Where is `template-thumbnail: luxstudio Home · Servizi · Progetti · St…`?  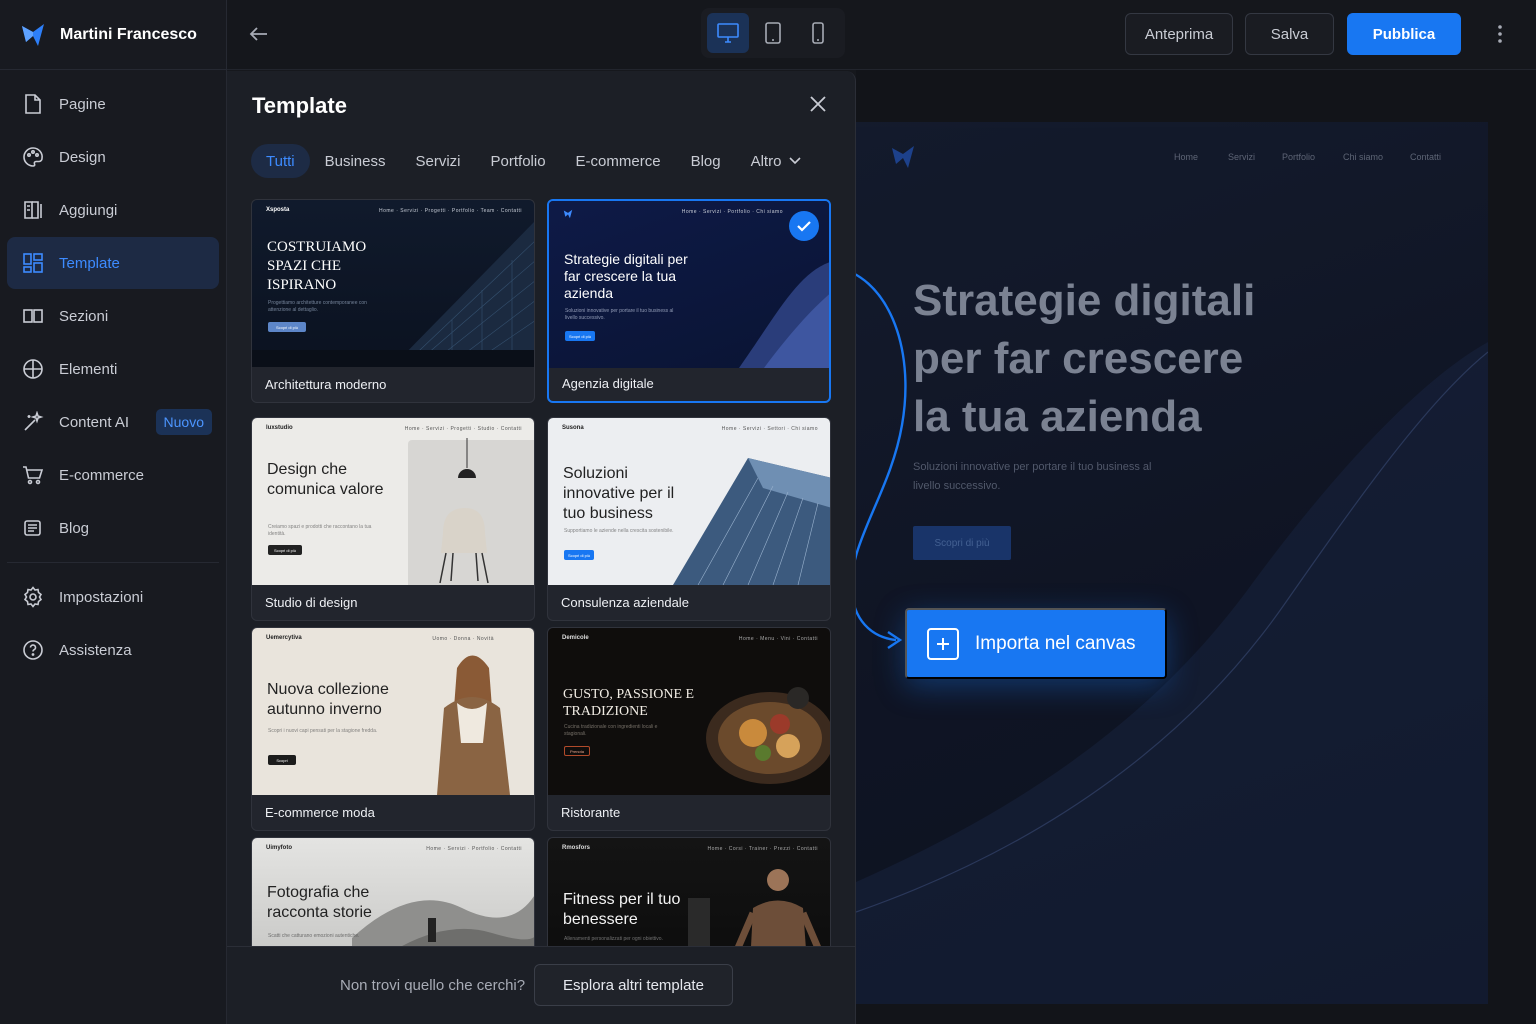 template-thumbnail: luxstudio Home · Servizi · Progetti · St… is located at coordinates (393, 501).